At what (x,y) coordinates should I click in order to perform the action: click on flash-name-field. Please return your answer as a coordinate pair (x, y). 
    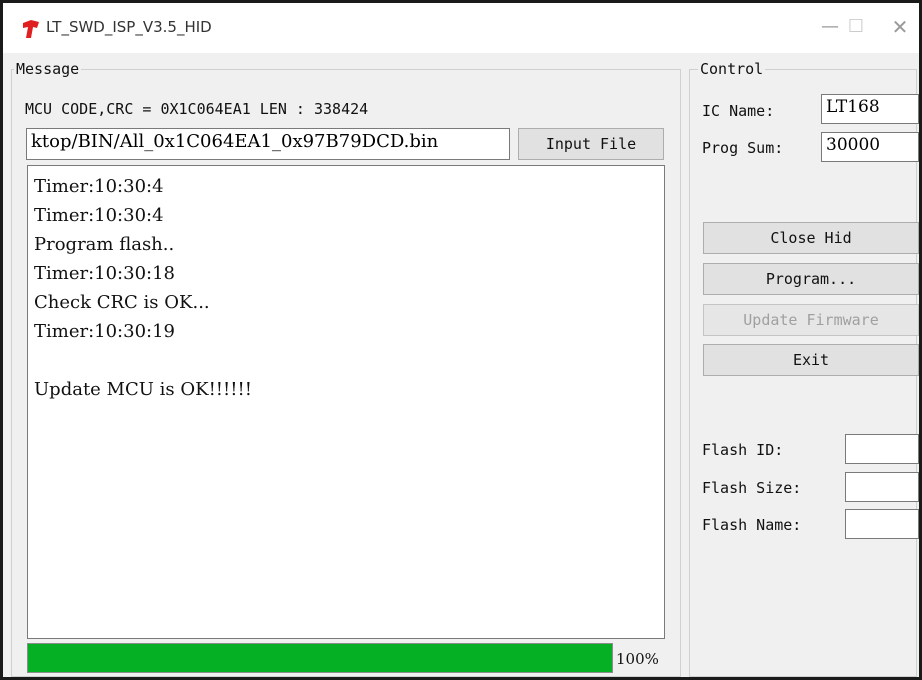
    Looking at the image, I should click on (882, 524).